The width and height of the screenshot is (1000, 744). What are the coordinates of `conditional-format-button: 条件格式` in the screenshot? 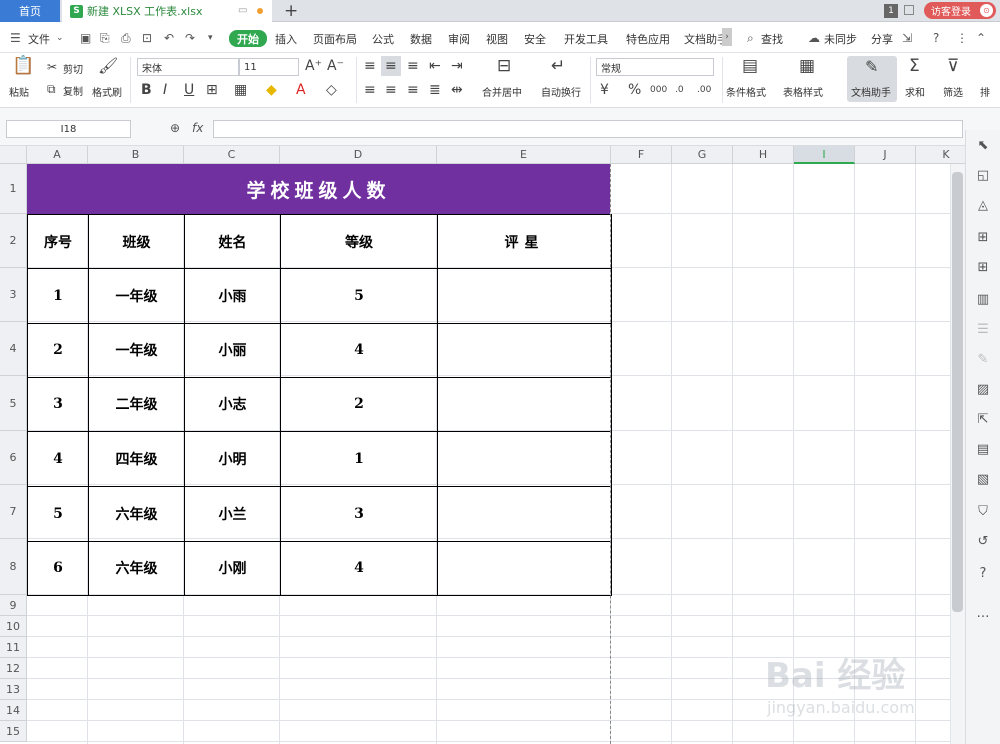 It's located at (746, 91).